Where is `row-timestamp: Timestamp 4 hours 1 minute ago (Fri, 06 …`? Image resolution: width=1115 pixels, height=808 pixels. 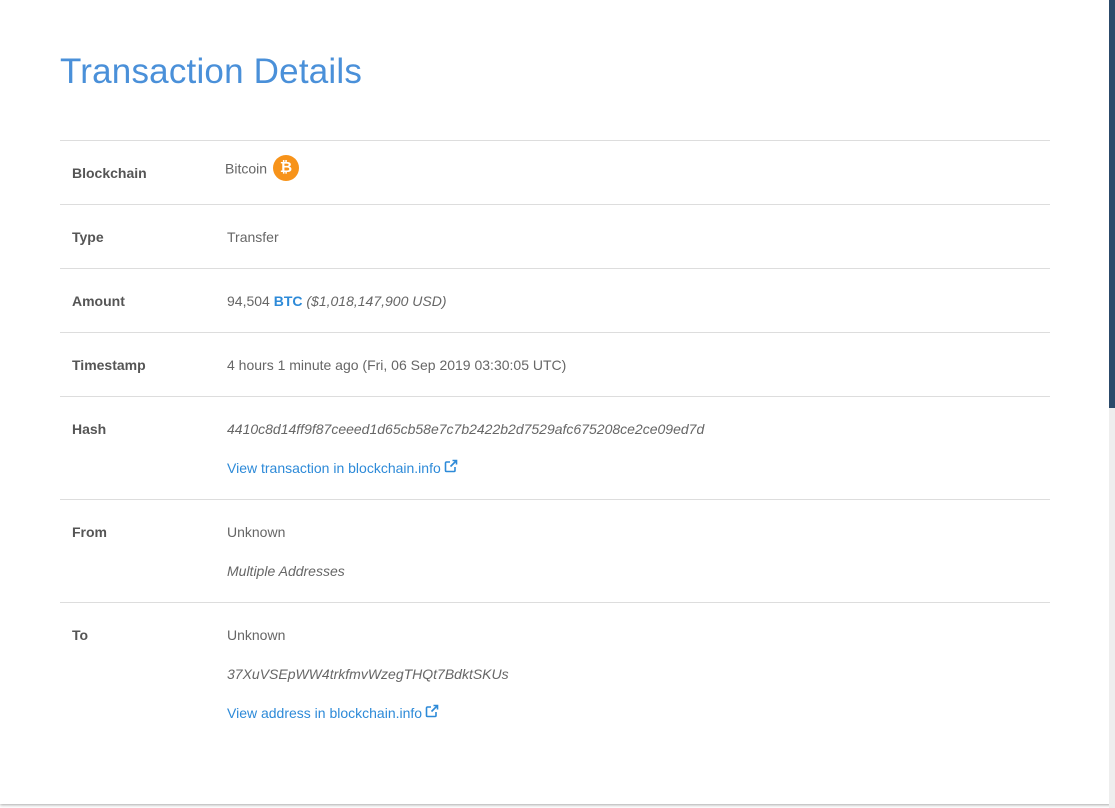
row-timestamp: Timestamp 4 hours 1 minute ago (Fri, 06 … is located at coordinates (555, 365).